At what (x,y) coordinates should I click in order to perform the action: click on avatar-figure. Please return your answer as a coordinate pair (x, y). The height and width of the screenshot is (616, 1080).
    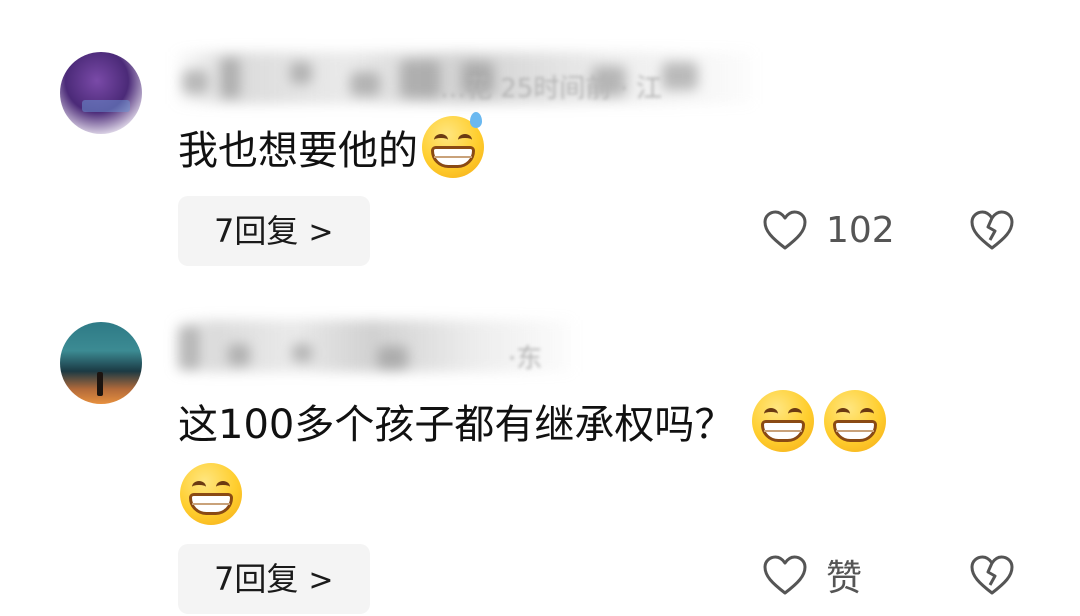
    Looking at the image, I should click on (100, 384).